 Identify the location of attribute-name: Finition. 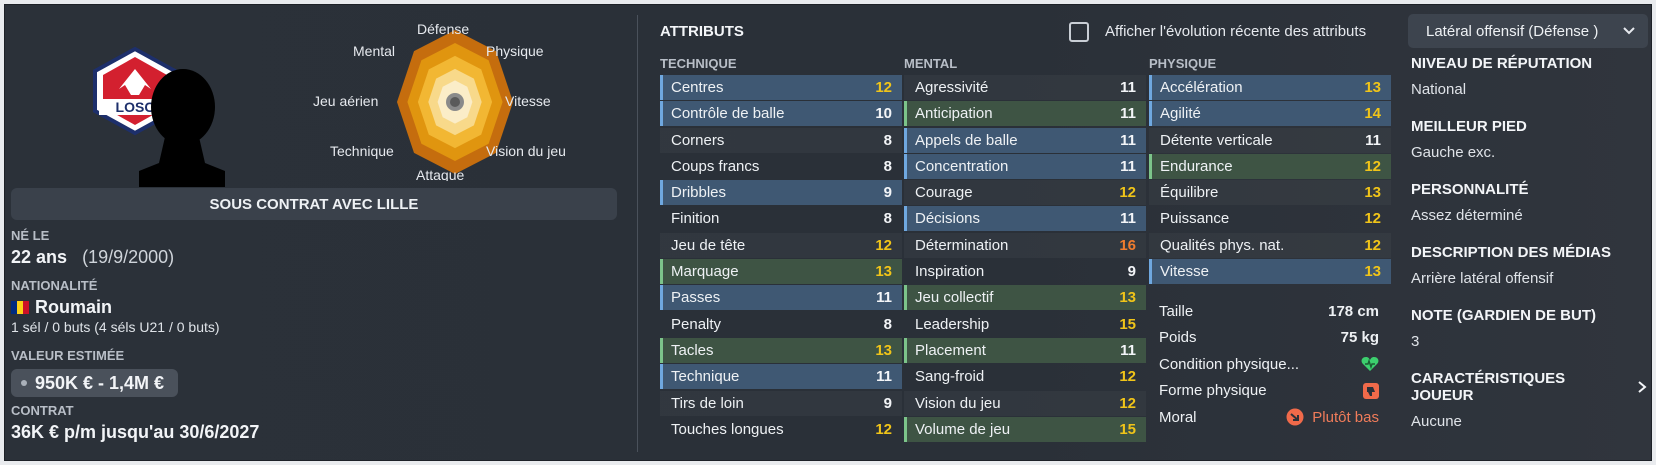
(695, 219).